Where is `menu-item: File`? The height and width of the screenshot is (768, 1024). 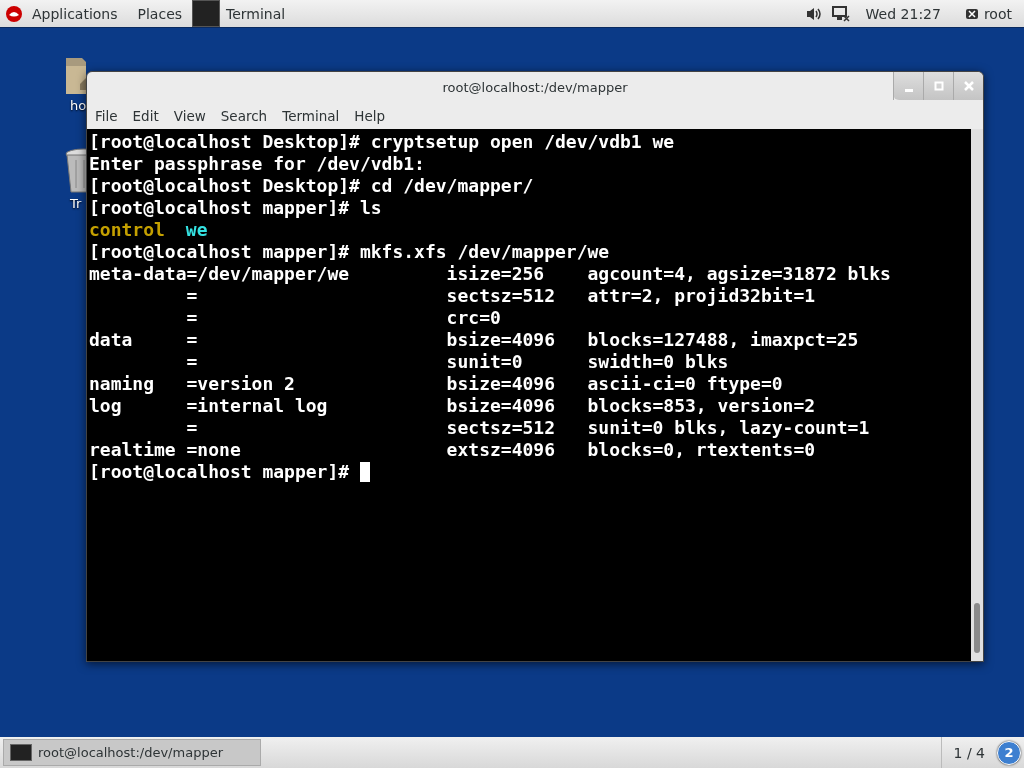
menu-item: File is located at coordinates (110, 115).